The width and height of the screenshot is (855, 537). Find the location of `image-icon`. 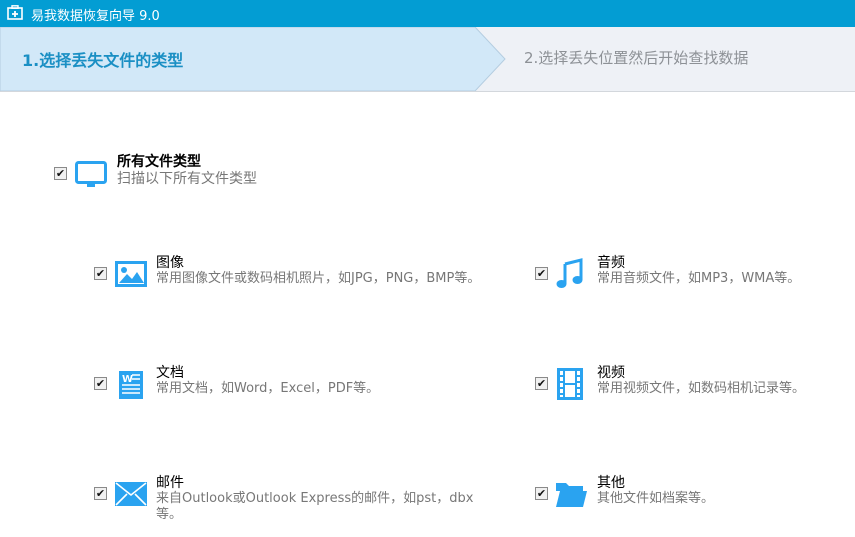

image-icon is located at coordinates (131, 274).